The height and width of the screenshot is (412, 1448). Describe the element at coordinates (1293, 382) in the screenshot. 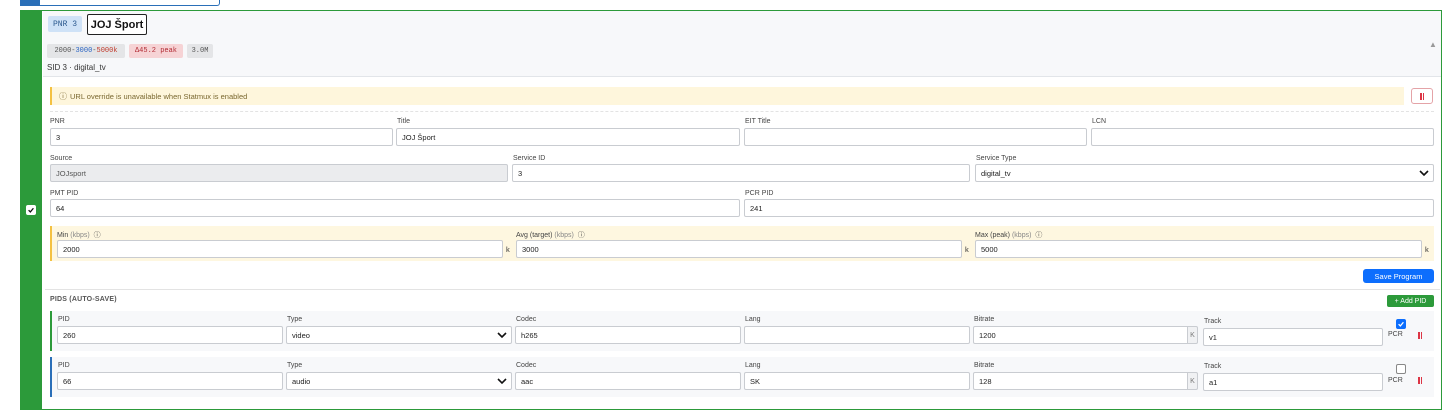

I see `track-input: a1` at that location.